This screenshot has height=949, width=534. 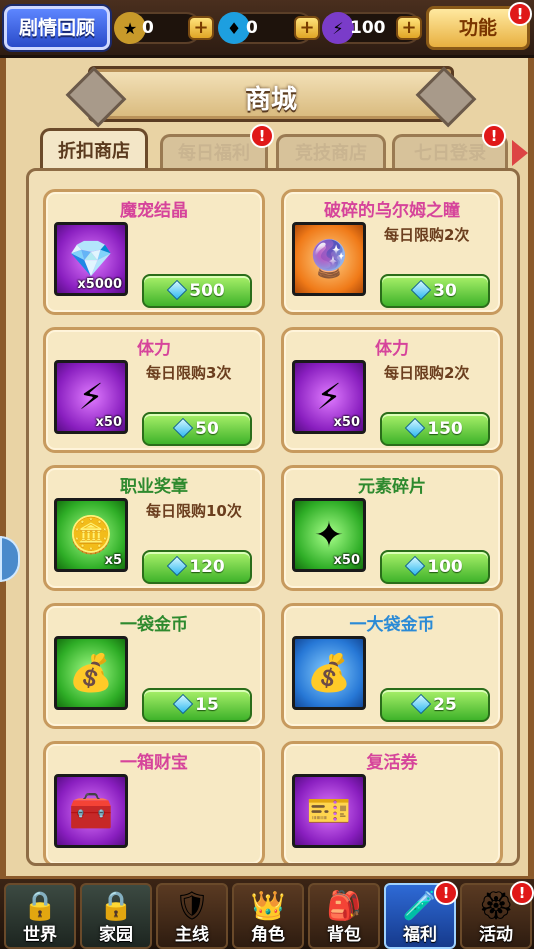 I want to click on tab-scroll-right-icon, so click(x=520, y=153).